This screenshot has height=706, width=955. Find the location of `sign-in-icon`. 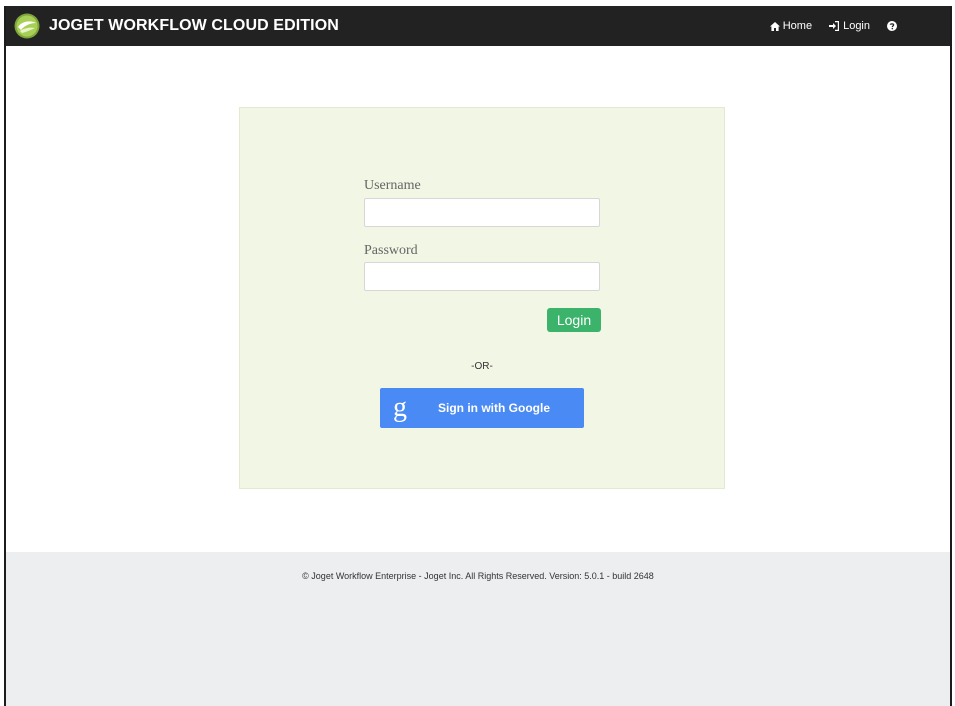

sign-in-icon is located at coordinates (834, 26).